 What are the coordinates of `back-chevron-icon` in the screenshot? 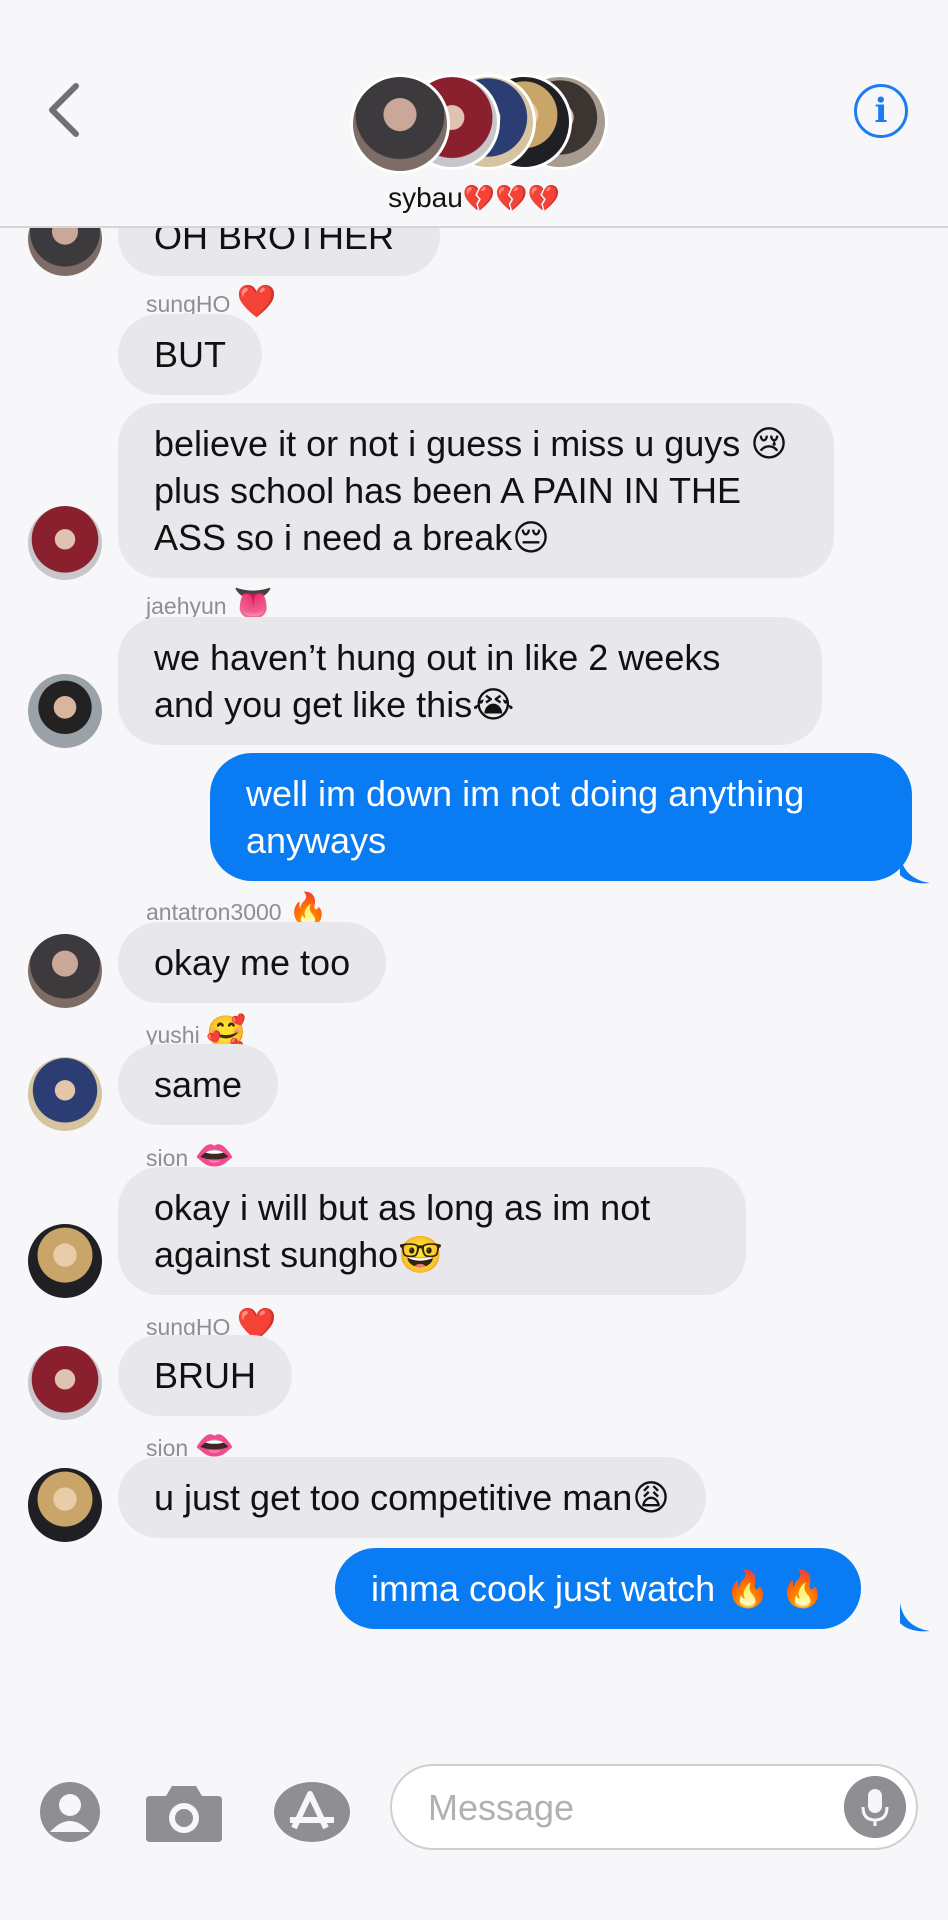 It's located at (64, 110).